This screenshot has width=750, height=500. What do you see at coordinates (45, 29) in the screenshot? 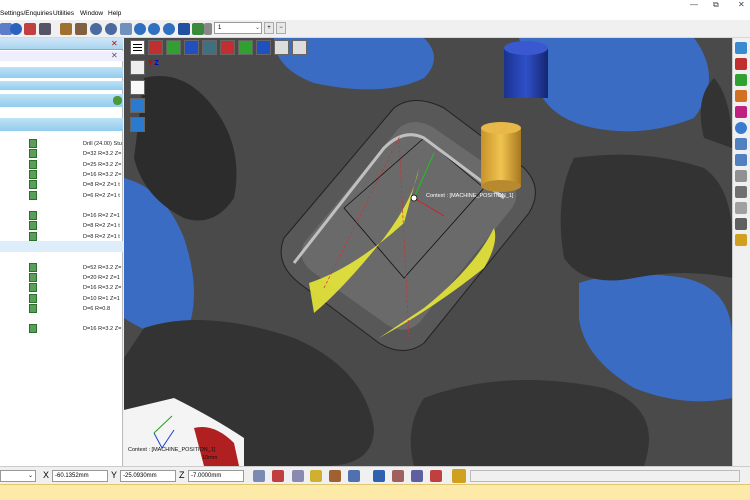
I see `model-icon` at bounding box center [45, 29].